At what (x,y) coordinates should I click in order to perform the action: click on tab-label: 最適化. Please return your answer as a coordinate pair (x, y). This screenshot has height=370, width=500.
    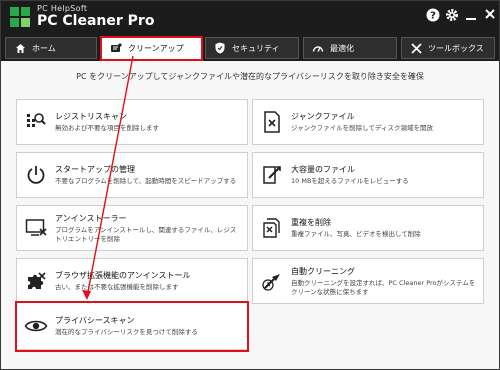
    Looking at the image, I should click on (342, 48).